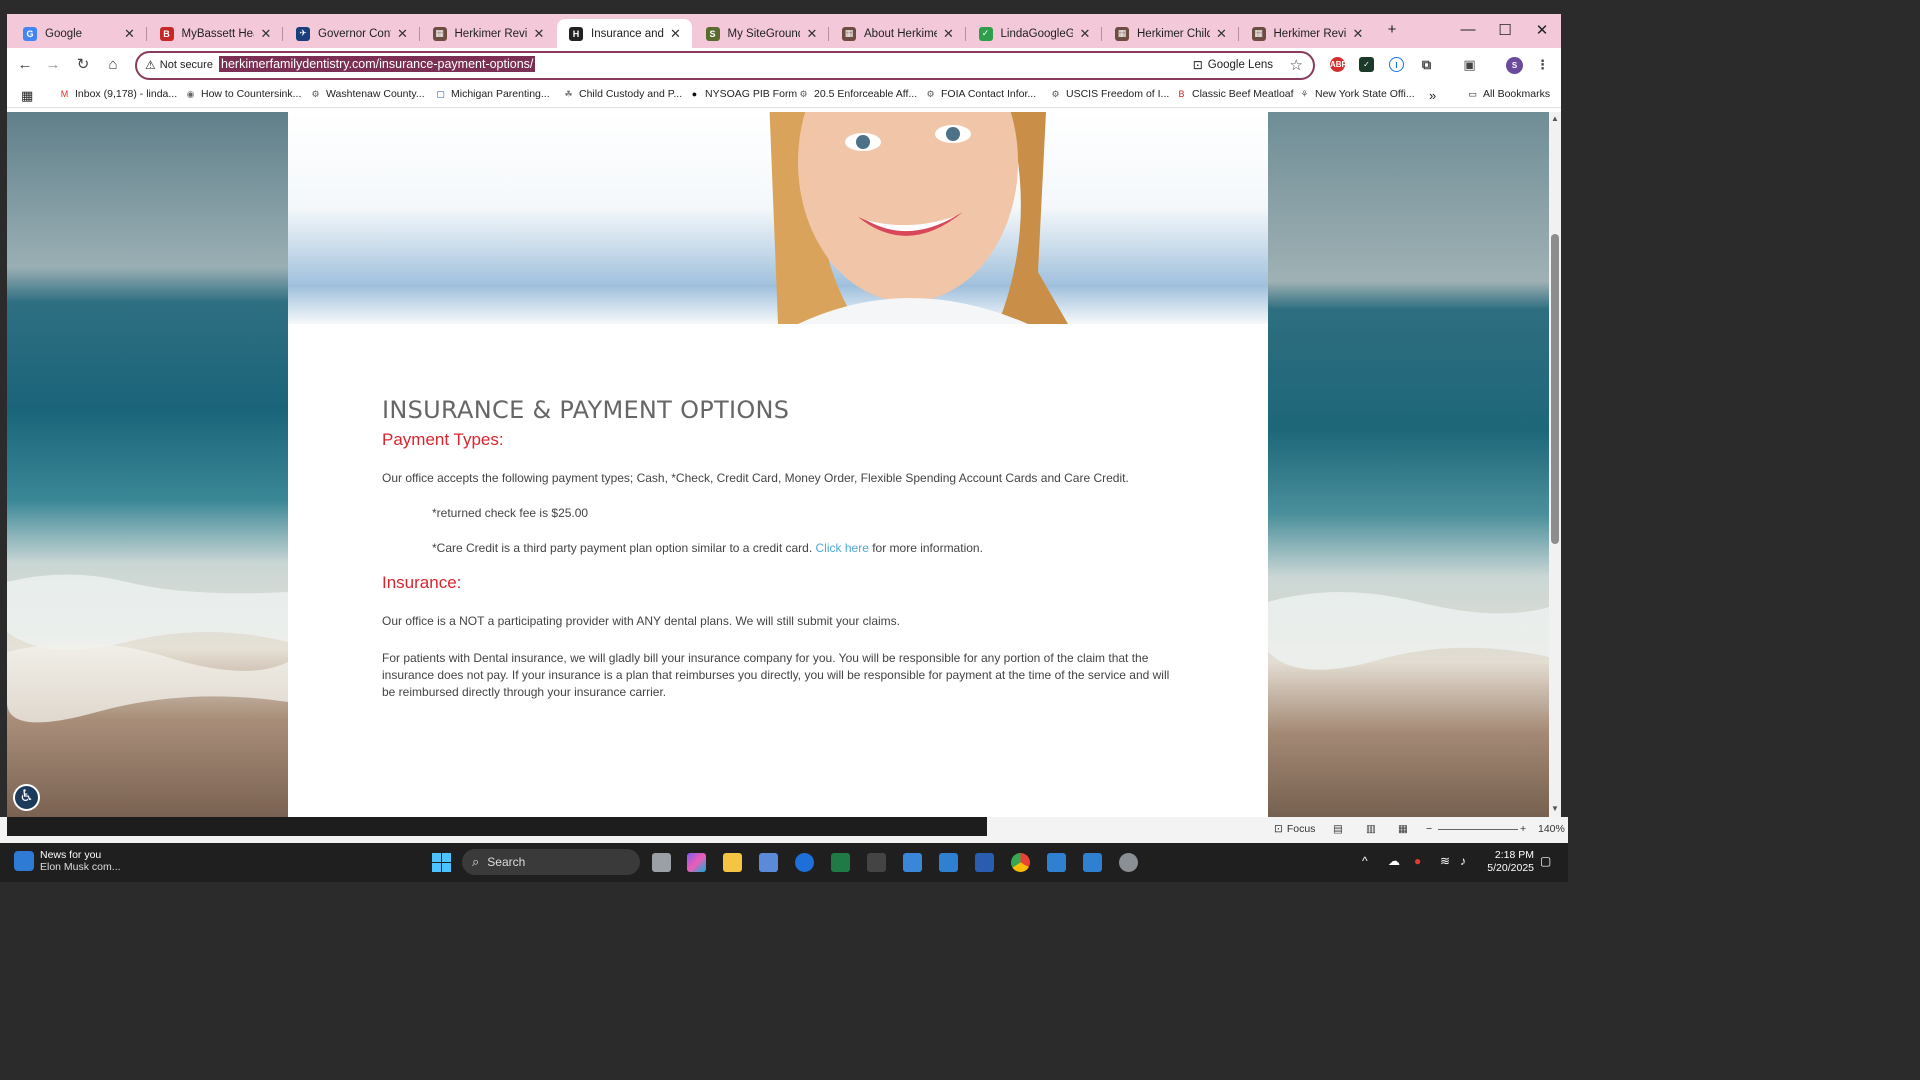  Describe the element at coordinates (840, 862) in the screenshot. I see `excel-icon` at that location.